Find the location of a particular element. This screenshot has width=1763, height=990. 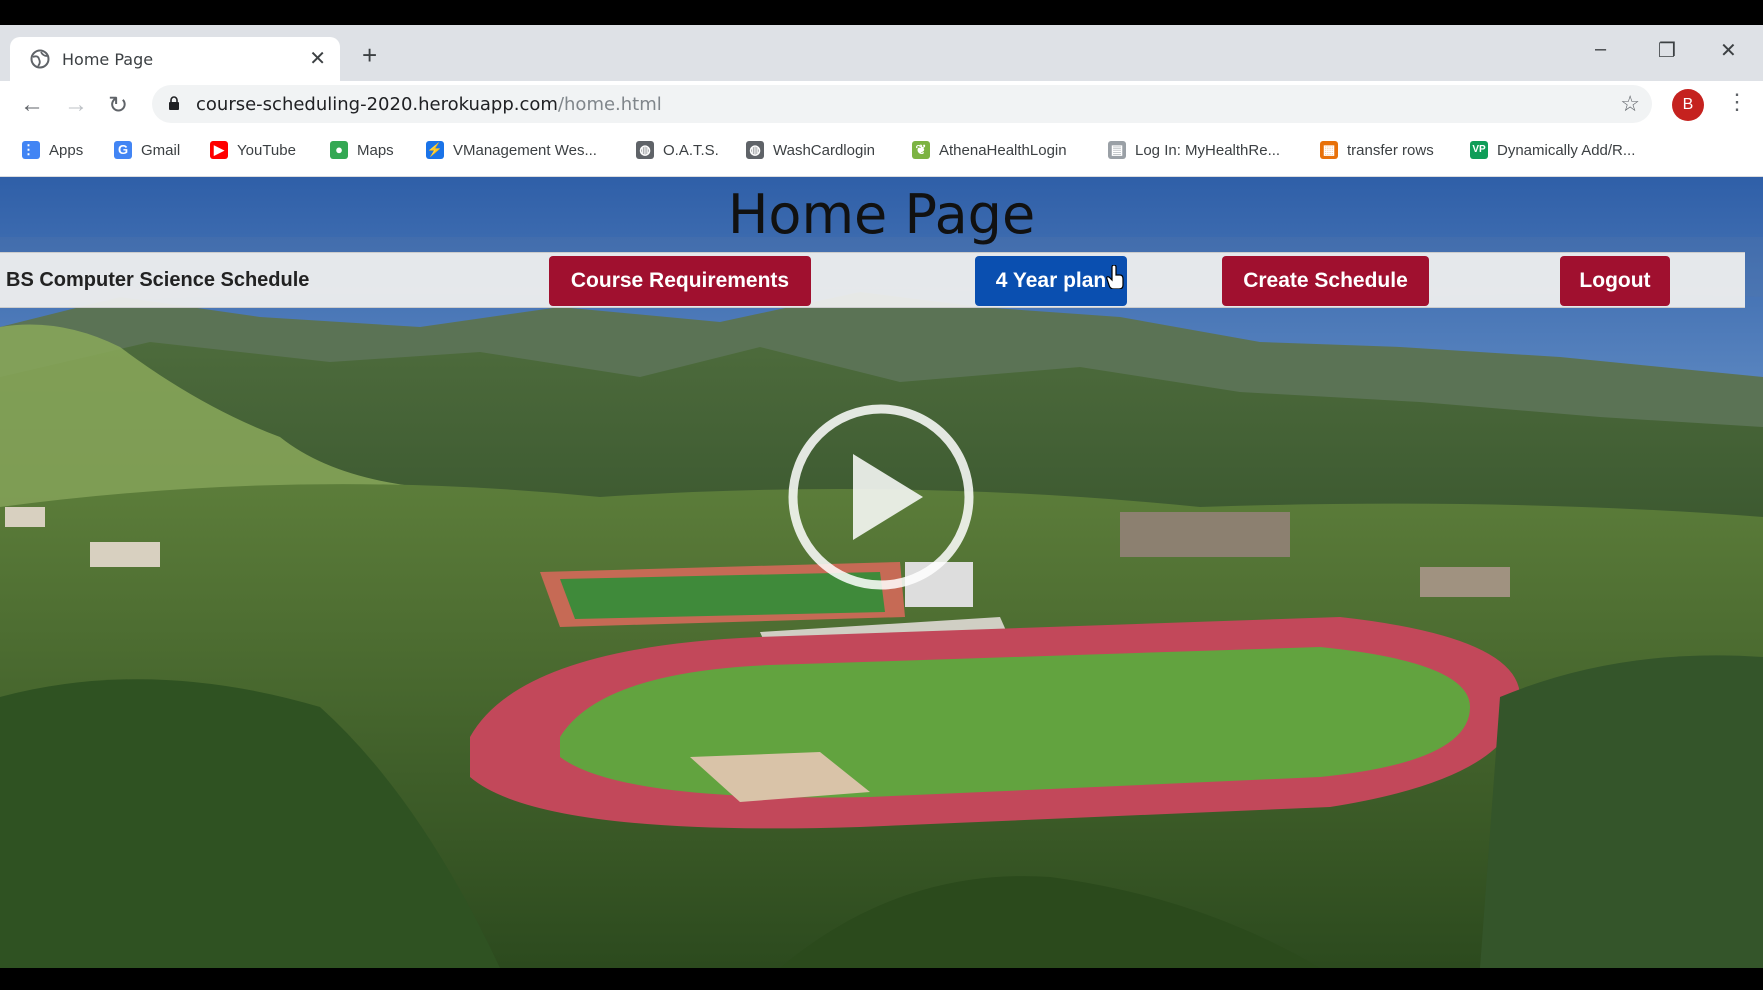

menu-kebab-icon: ⋮ is located at coordinates (1737, 102).